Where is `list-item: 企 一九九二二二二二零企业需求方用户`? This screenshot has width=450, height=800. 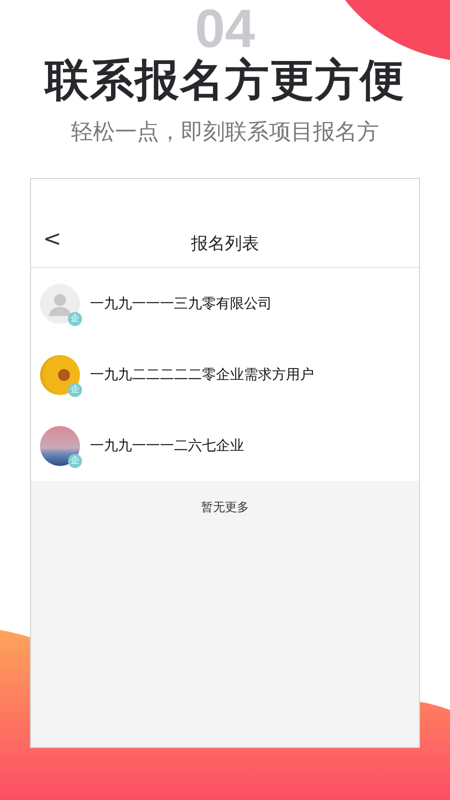 list-item: 企 一九九二二二二二零企业需求方用户 is located at coordinates (225, 374).